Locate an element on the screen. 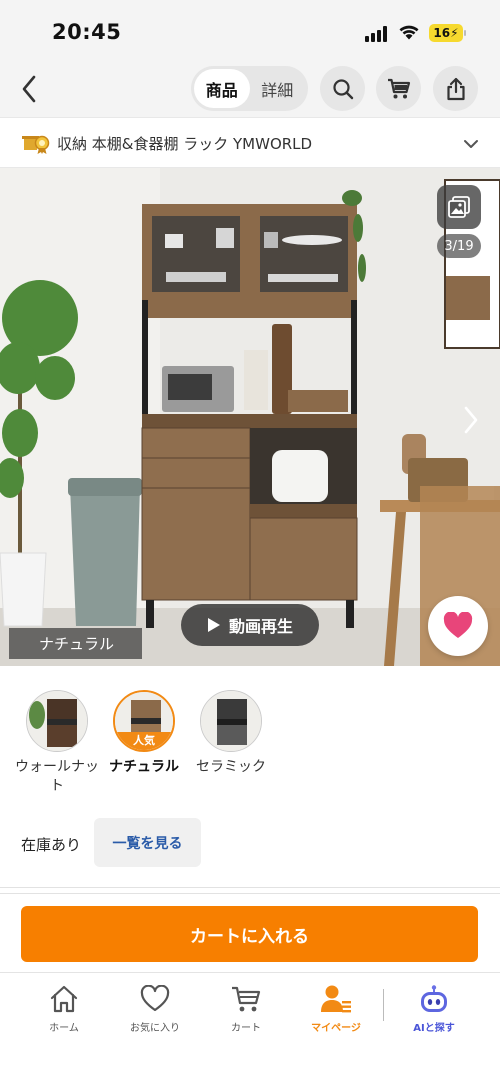 Image resolution: width=500 pixels, height=1080 pixels. variant-selector: ウォールナット 人気 ナチュラル セラミック is located at coordinates (250, 746).